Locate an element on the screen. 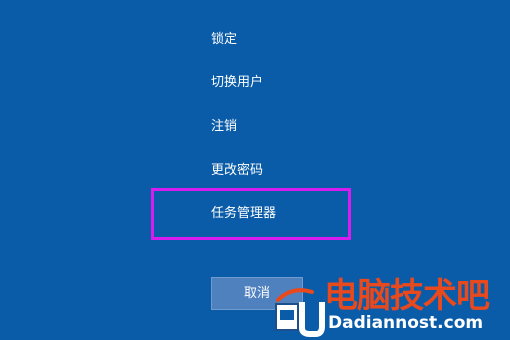 The height and width of the screenshot is (340, 510). watermark-logo-icon is located at coordinates (300, 312).